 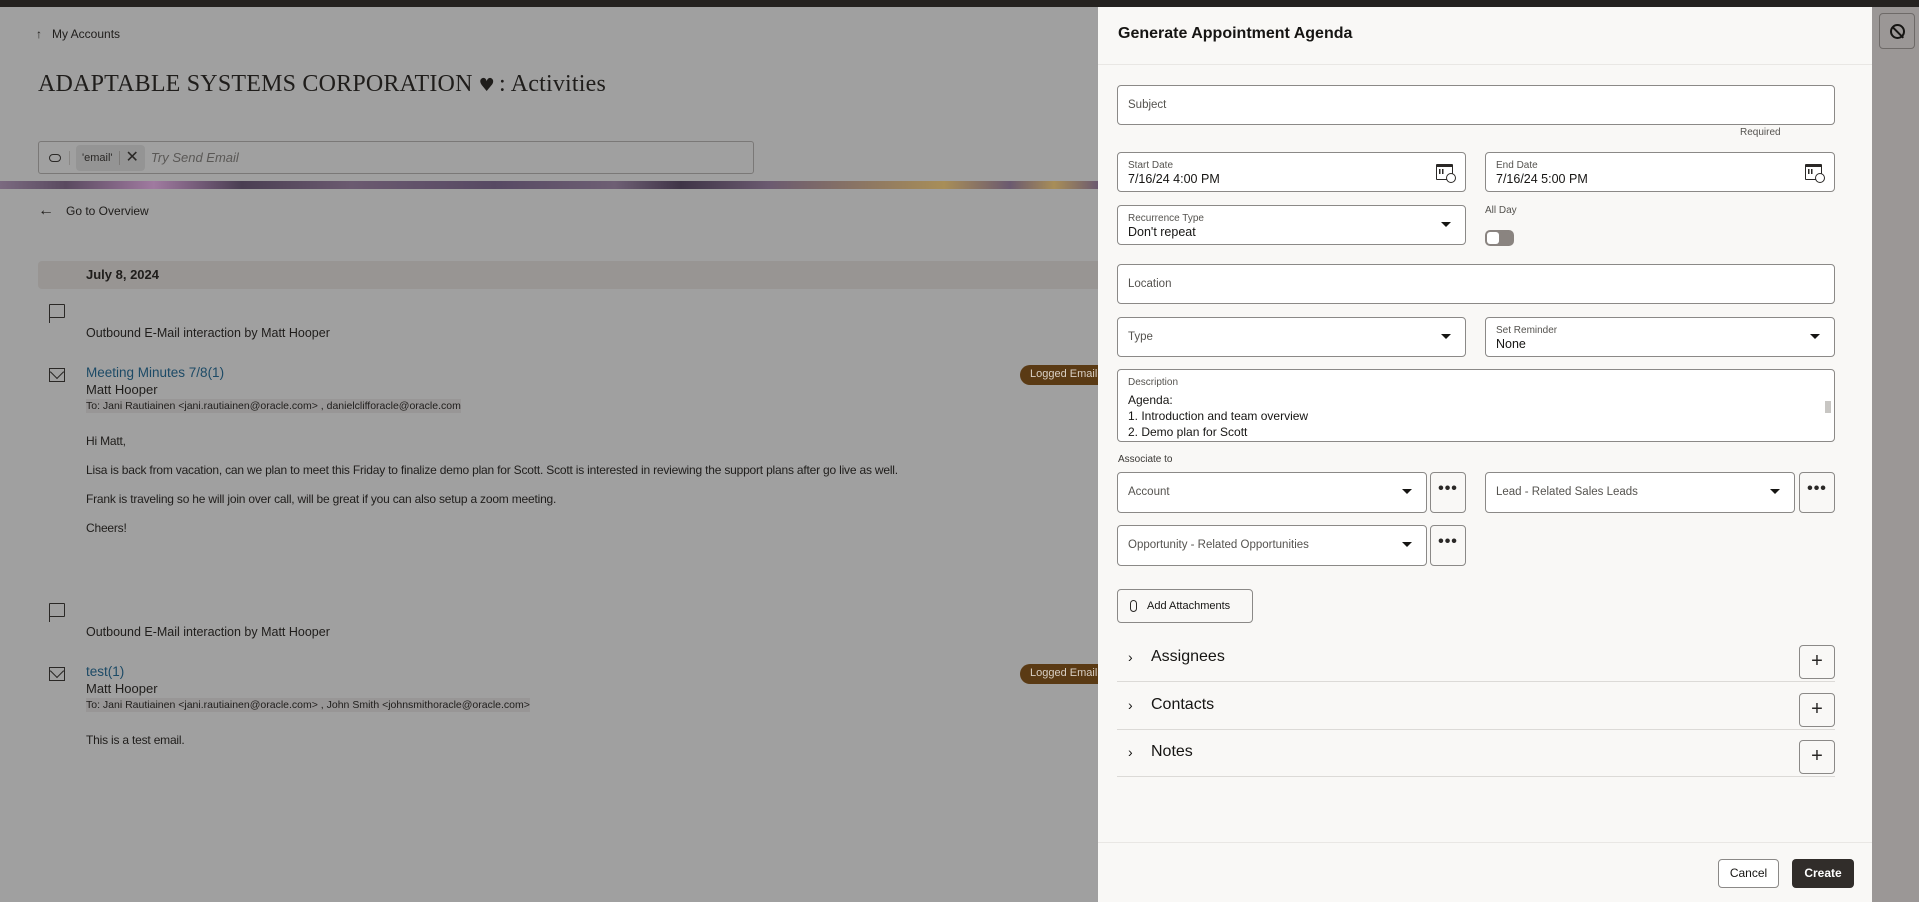 I want to click on breadcrumb-my-accounts: ↑ My Accounts, so click(x=78, y=34).